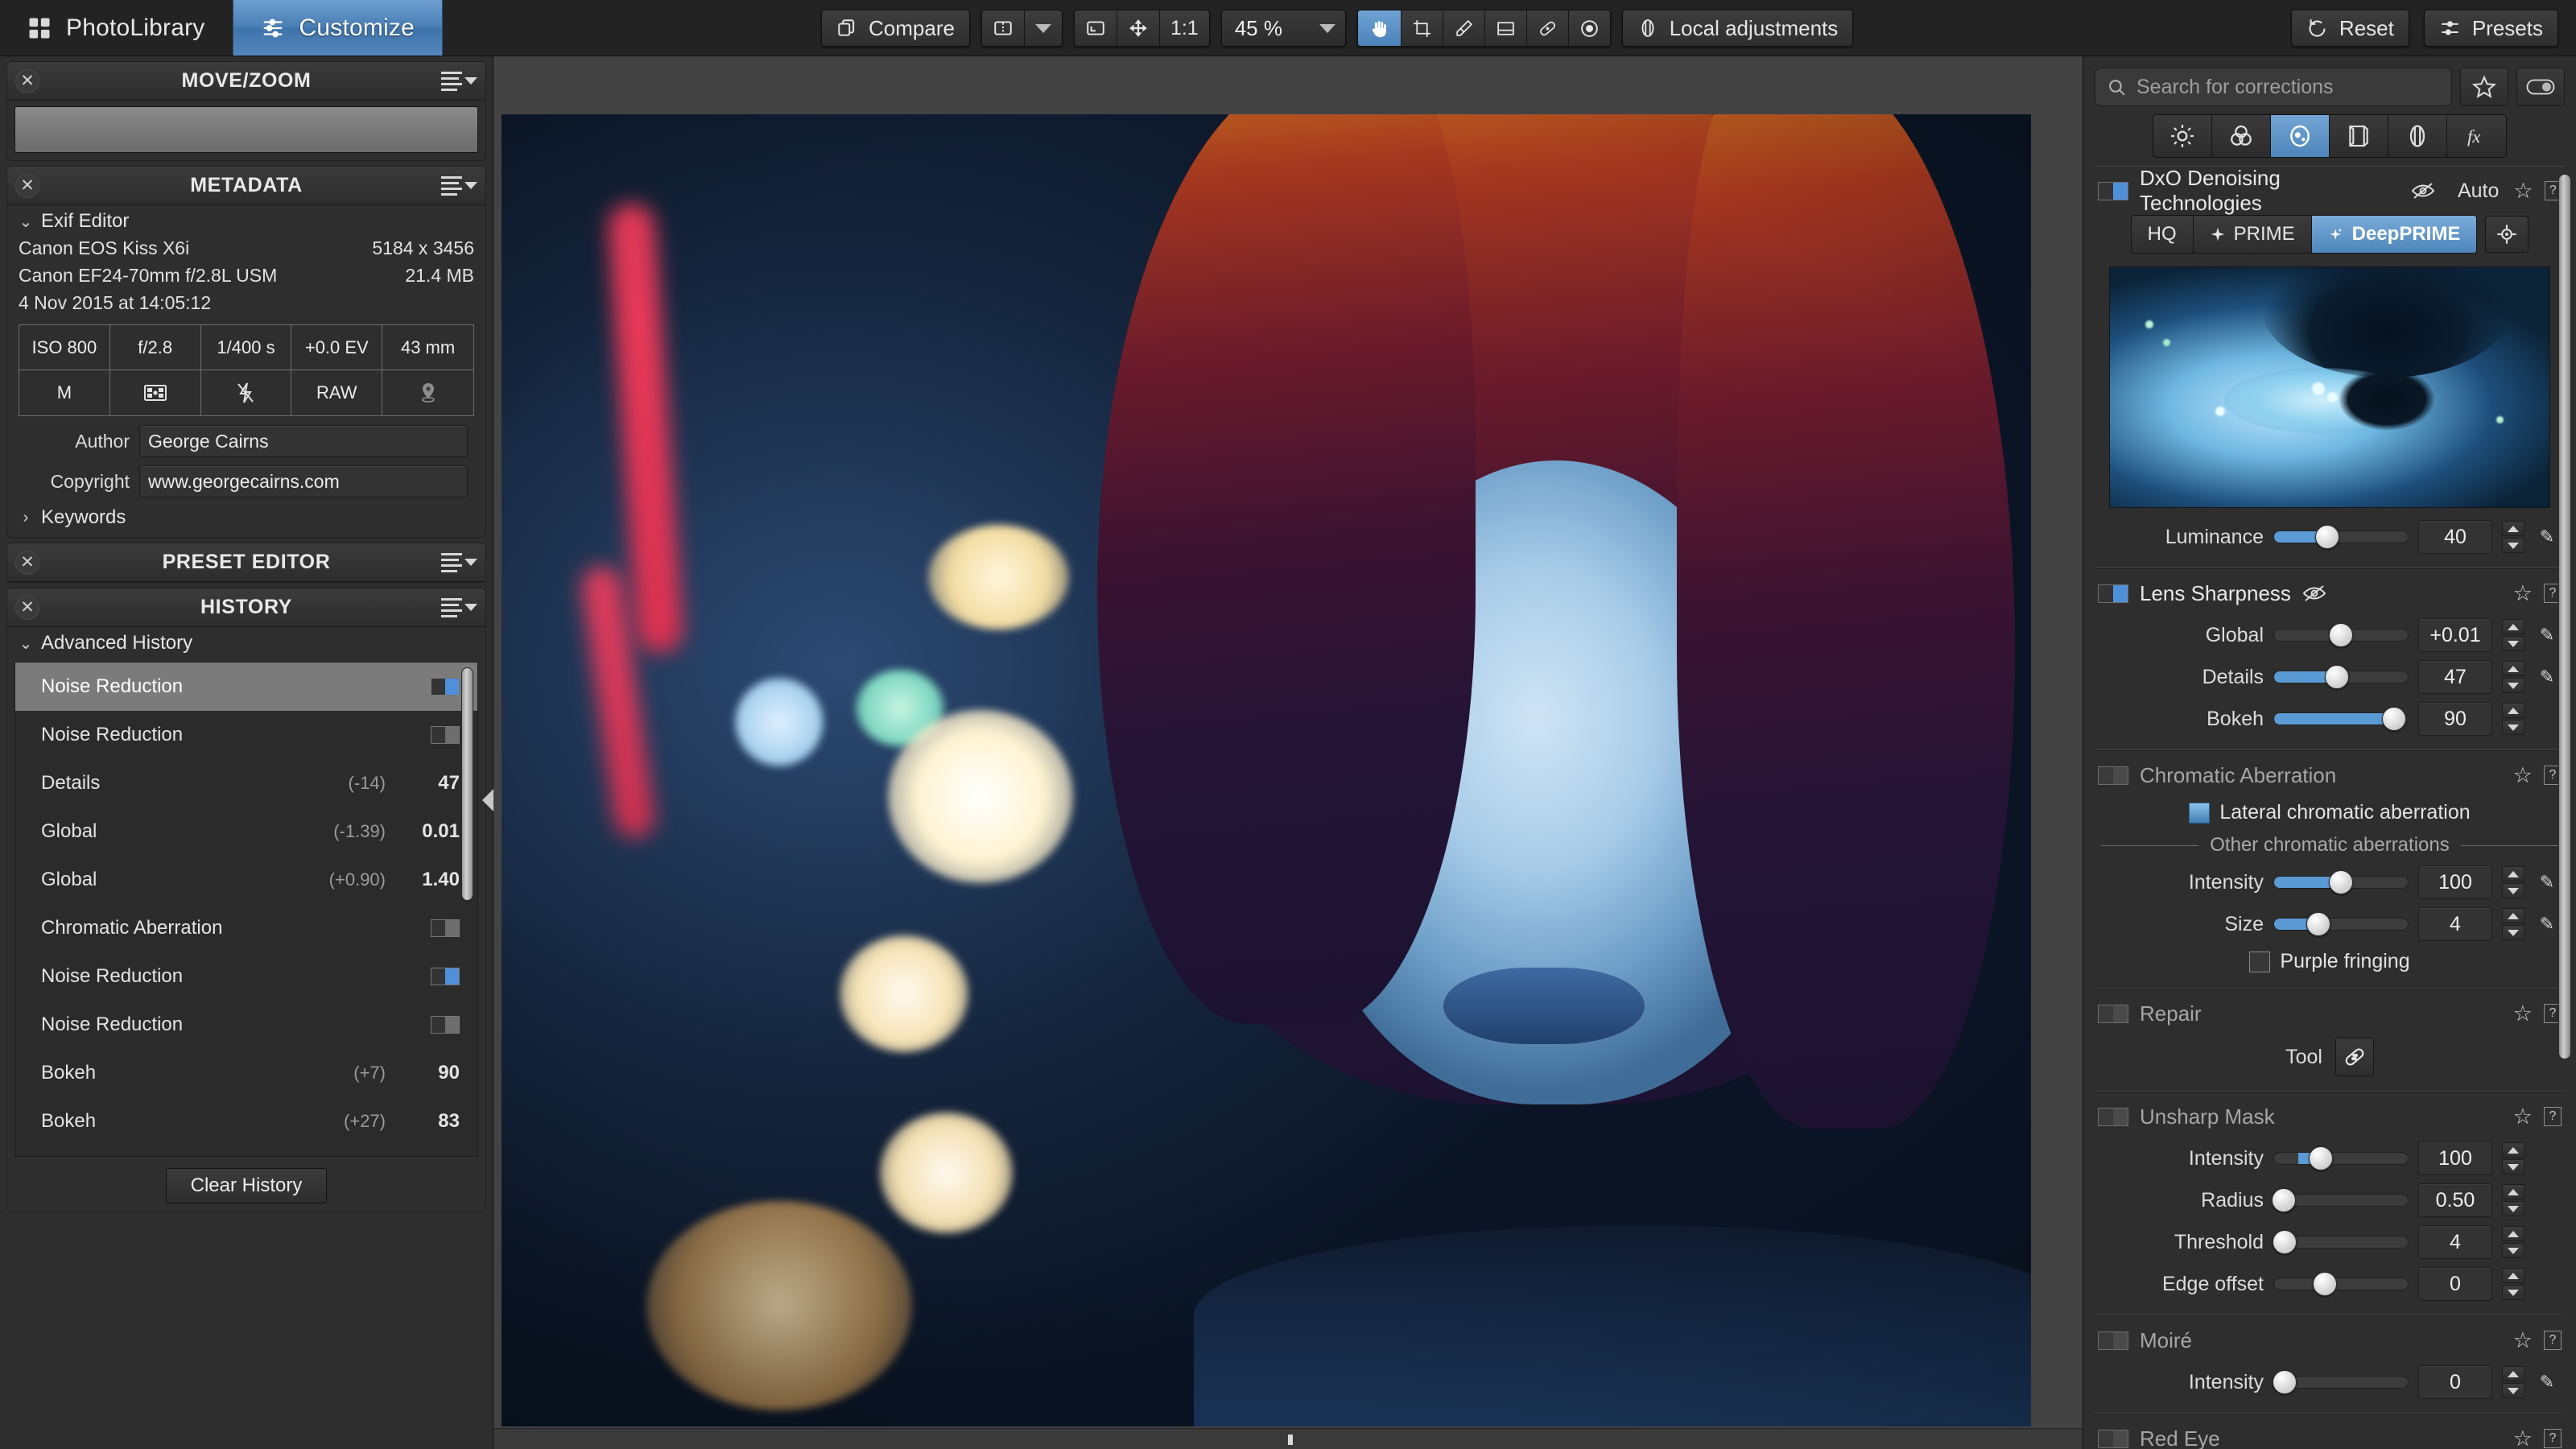 The height and width of the screenshot is (1449, 2576). Describe the element at coordinates (1290, 1440) in the screenshot. I see `filmstrip-handle` at that location.